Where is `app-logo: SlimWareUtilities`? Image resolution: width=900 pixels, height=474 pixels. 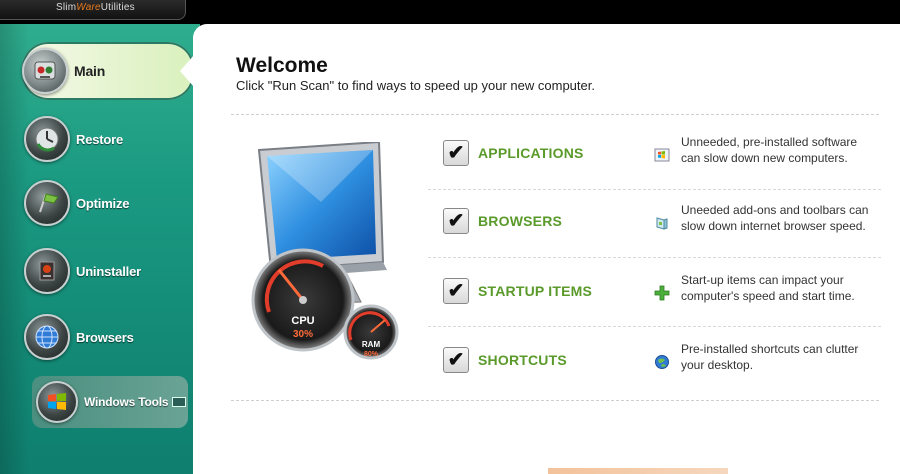 app-logo: SlimWareUtilities is located at coordinates (93, 10).